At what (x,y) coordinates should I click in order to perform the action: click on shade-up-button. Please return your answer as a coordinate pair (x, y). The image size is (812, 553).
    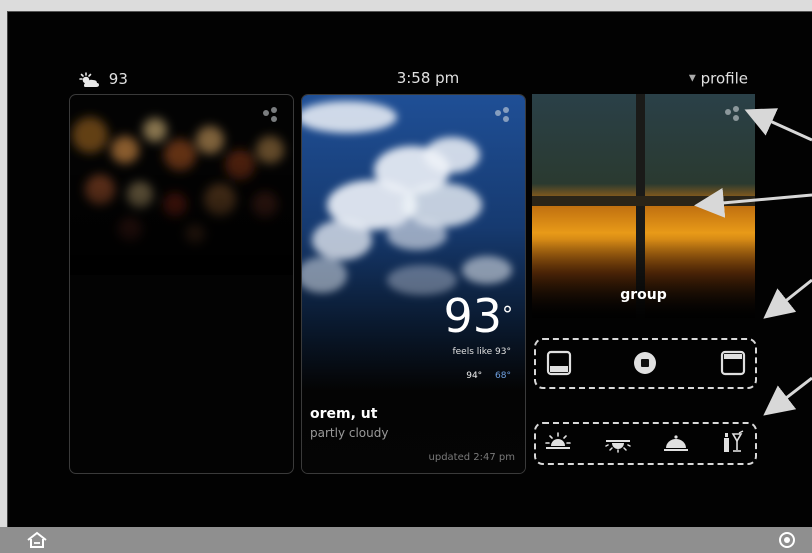
    Looking at the image, I should click on (733, 363).